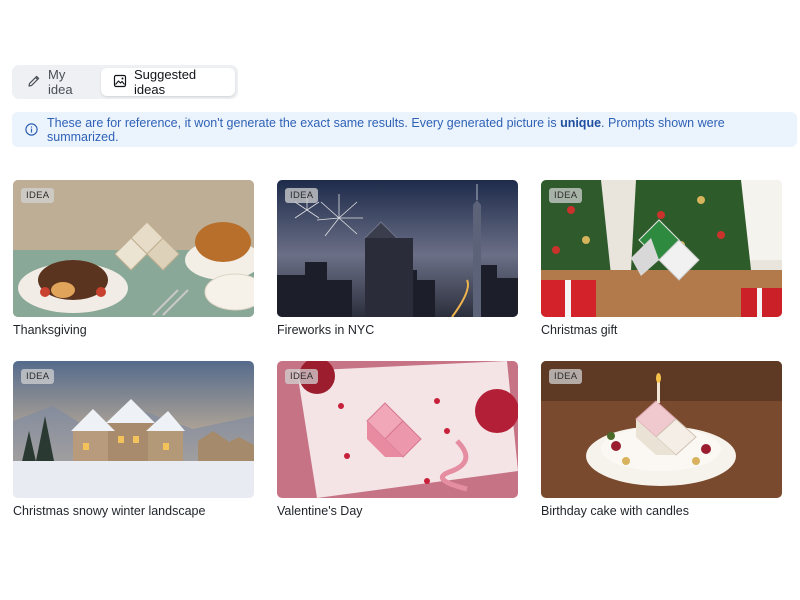 This screenshot has height=600, width=800. I want to click on idea-caption: Valentine's Day, so click(320, 511).